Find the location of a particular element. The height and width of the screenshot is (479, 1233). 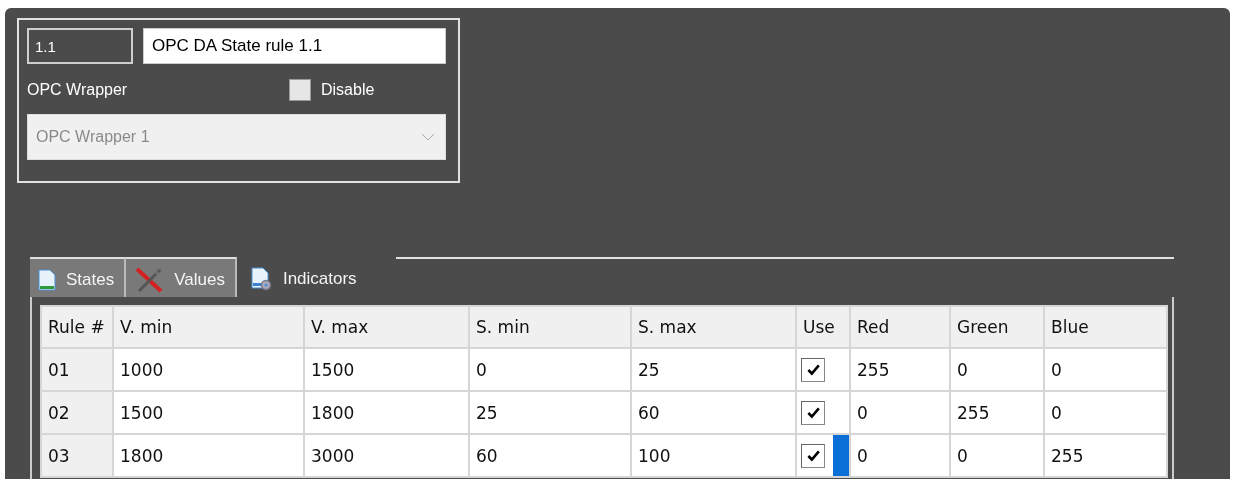

column-header: Rule # is located at coordinates (77, 327).